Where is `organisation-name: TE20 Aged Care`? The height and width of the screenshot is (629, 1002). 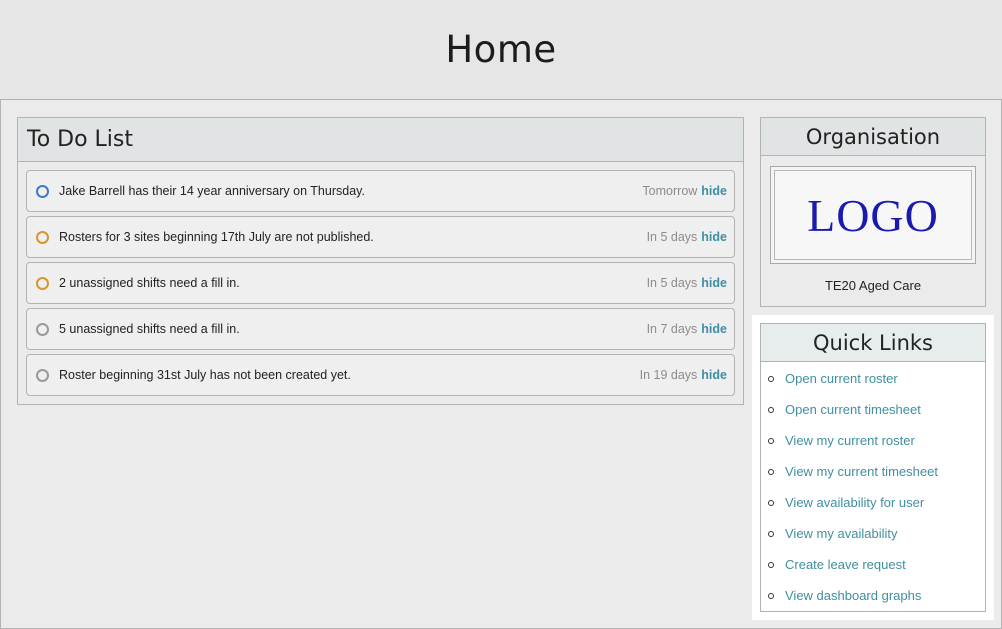
organisation-name: TE20 Aged Care is located at coordinates (873, 285).